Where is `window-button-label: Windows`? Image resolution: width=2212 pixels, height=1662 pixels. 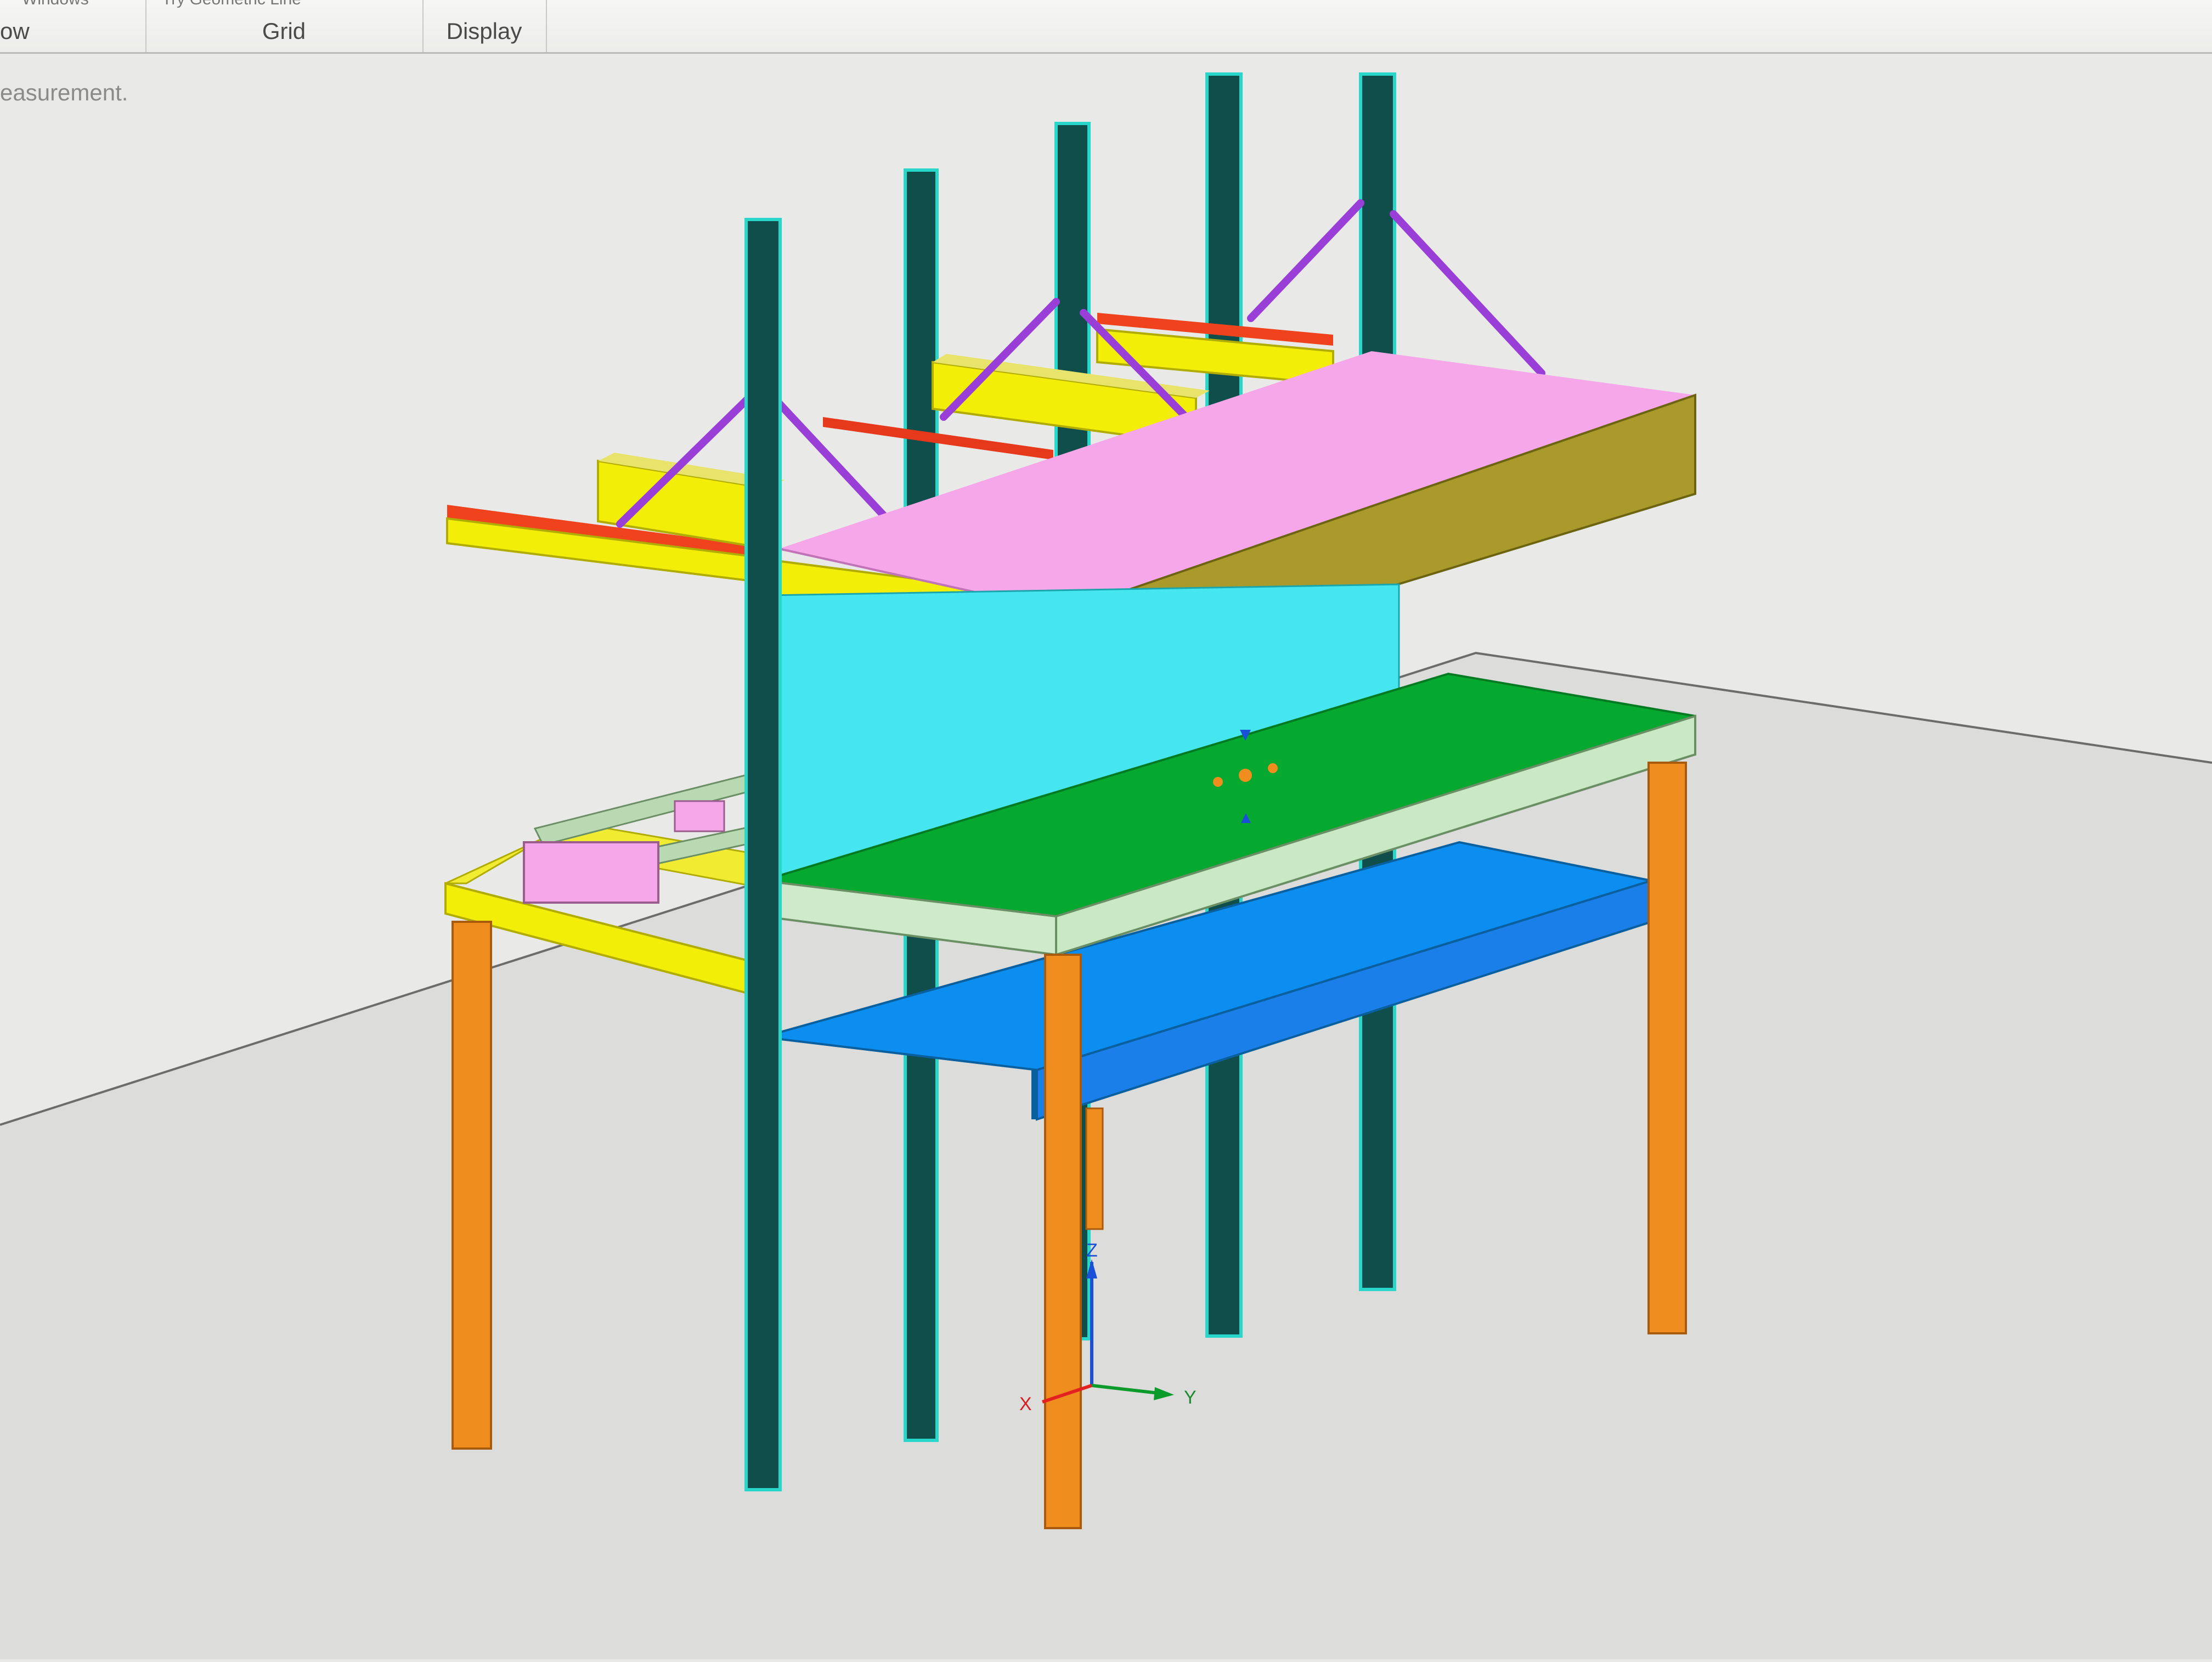
window-button-label: Windows is located at coordinates (56, 4).